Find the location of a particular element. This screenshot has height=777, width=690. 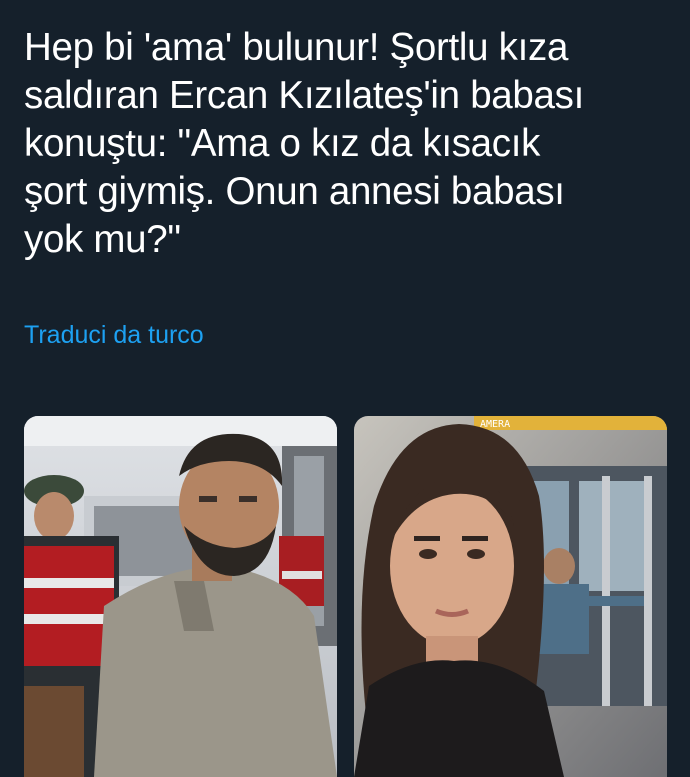

tweet-text-line: saldıran Ercan Kızılateş'in babası is located at coordinates (304, 95).